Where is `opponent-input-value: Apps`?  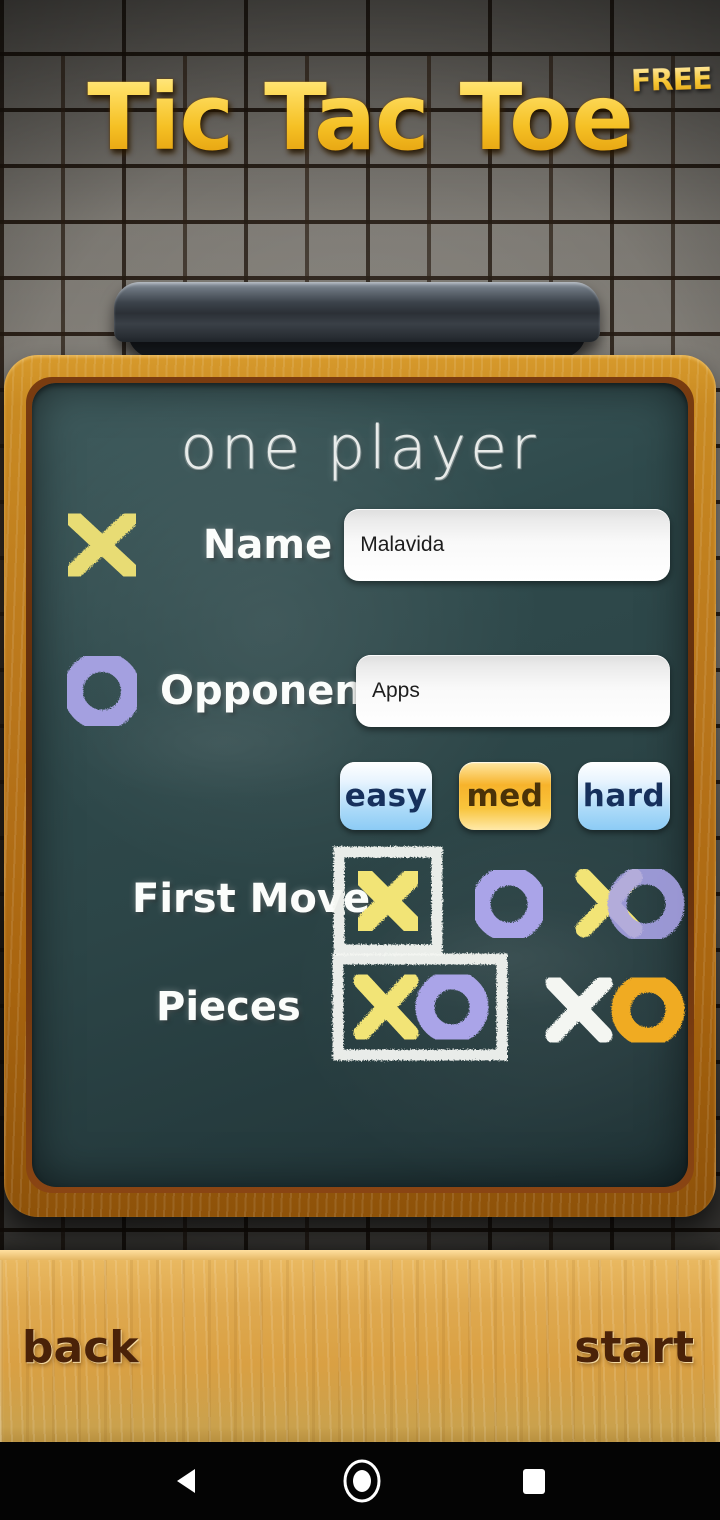
opponent-input-value: Apps is located at coordinates (396, 690).